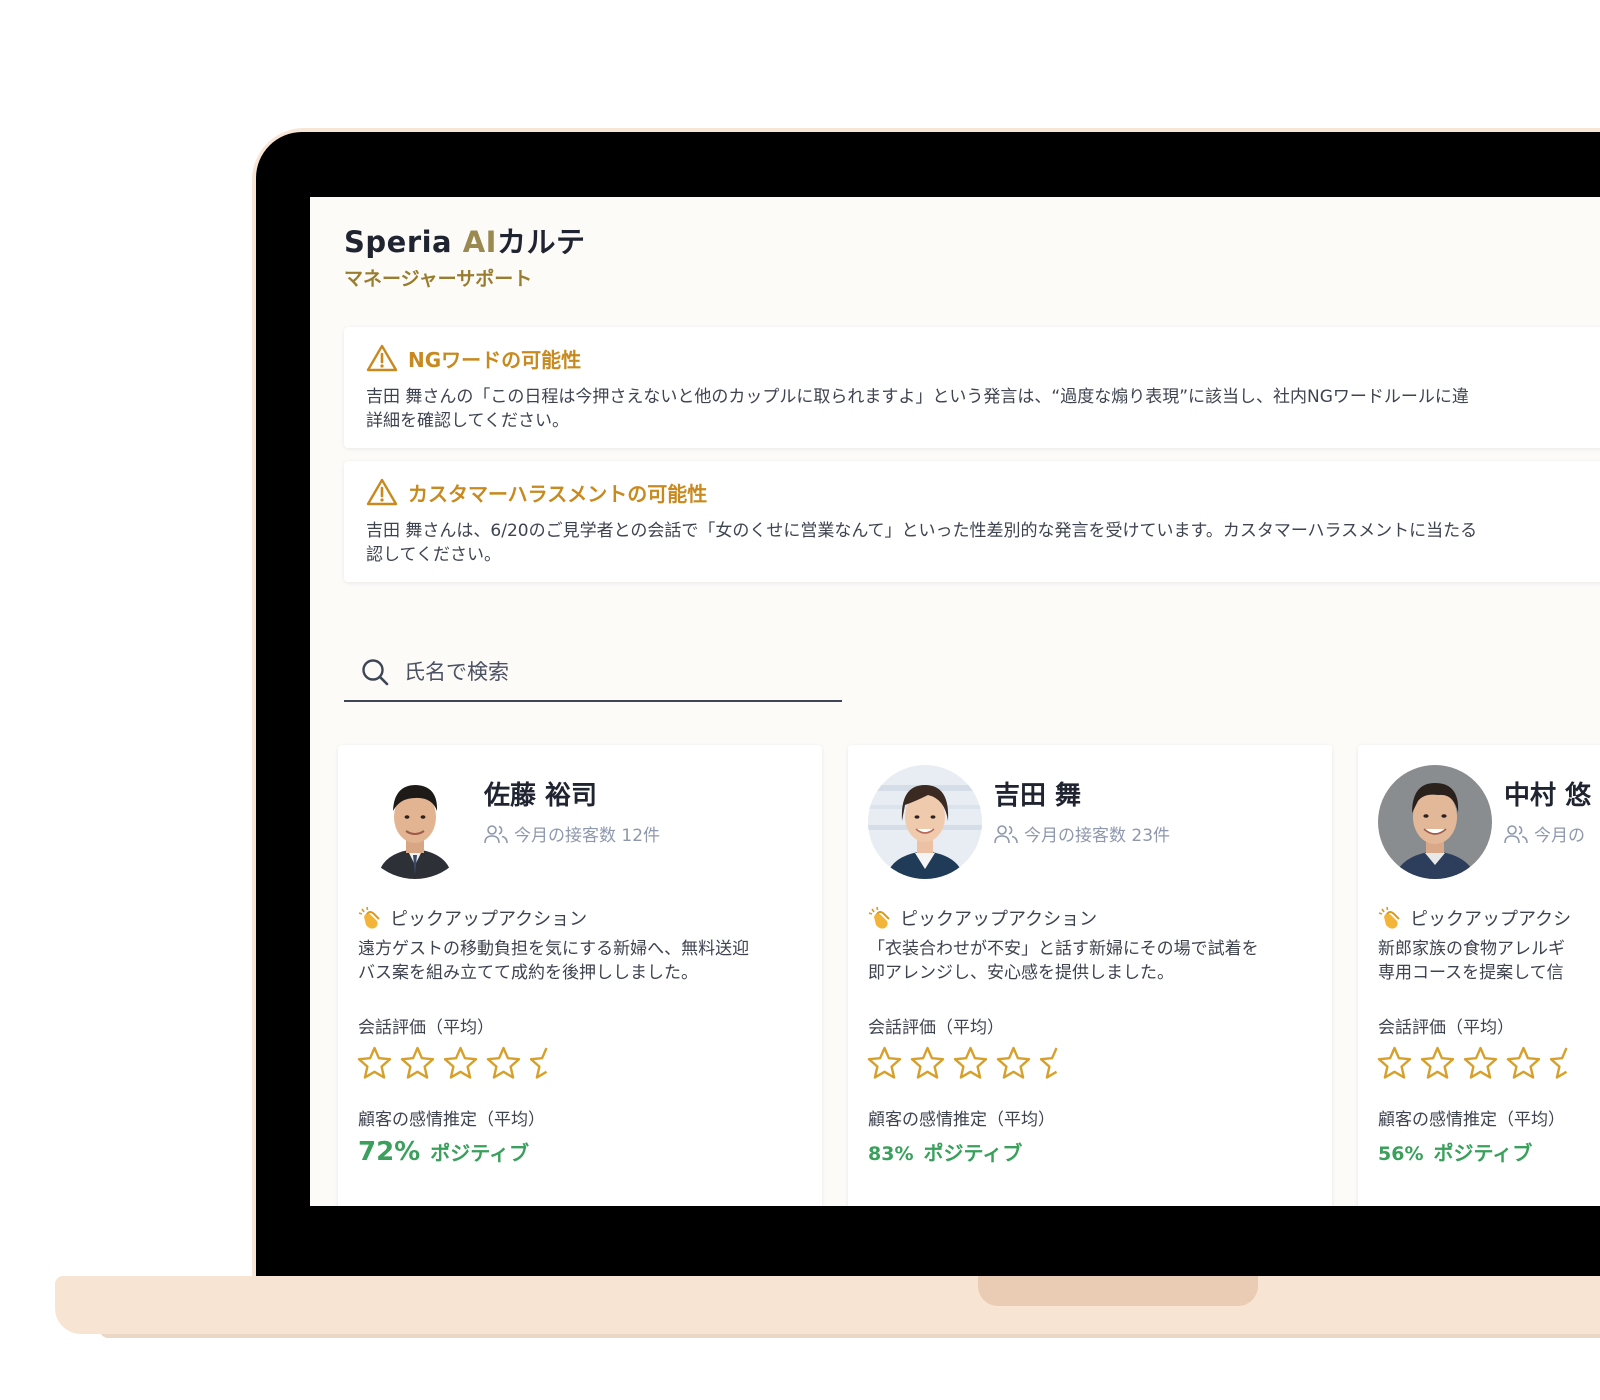 This screenshot has width=1600, height=1400. I want to click on alert-body-line: 詳細を確認してください。, so click(467, 421).